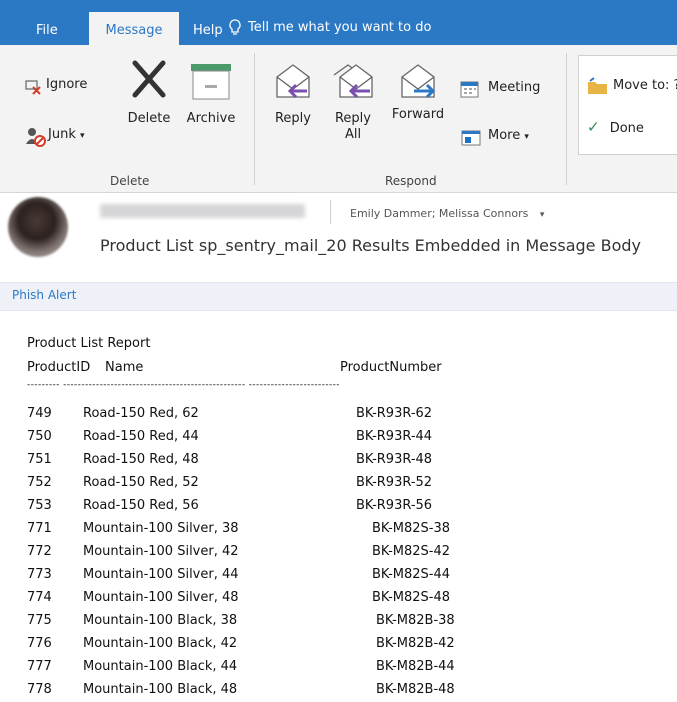  Describe the element at coordinates (130, 181) in the screenshot. I see `group-label-delete: Delete` at that location.